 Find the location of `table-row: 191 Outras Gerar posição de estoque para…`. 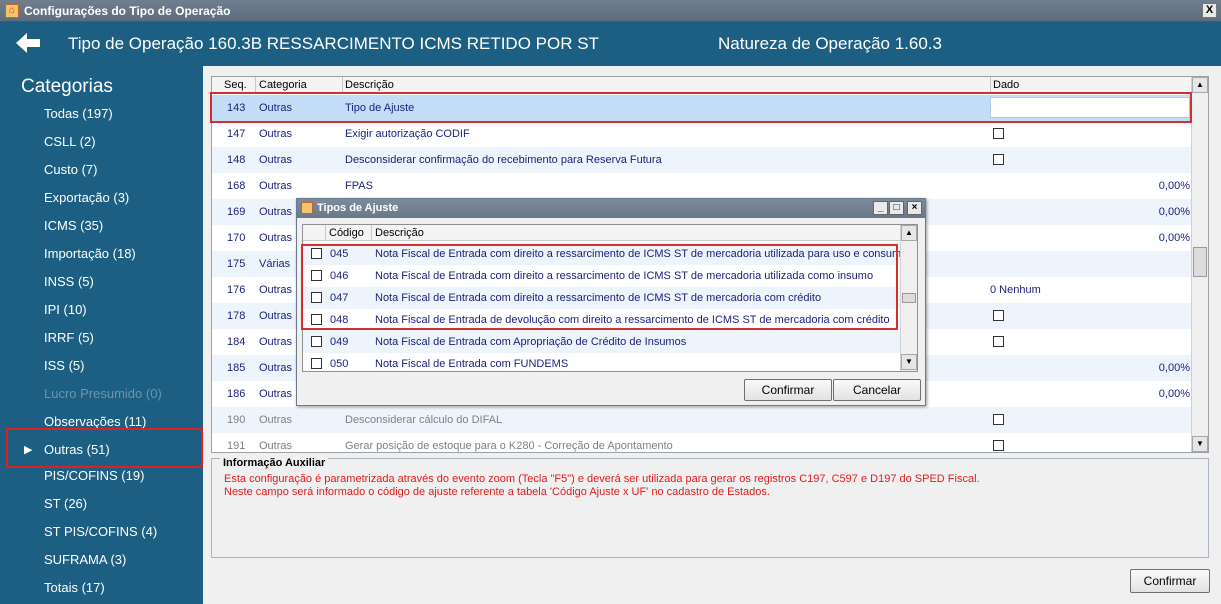

table-row: 191 Outras Gerar posição de estoque para… is located at coordinates (702, 443).